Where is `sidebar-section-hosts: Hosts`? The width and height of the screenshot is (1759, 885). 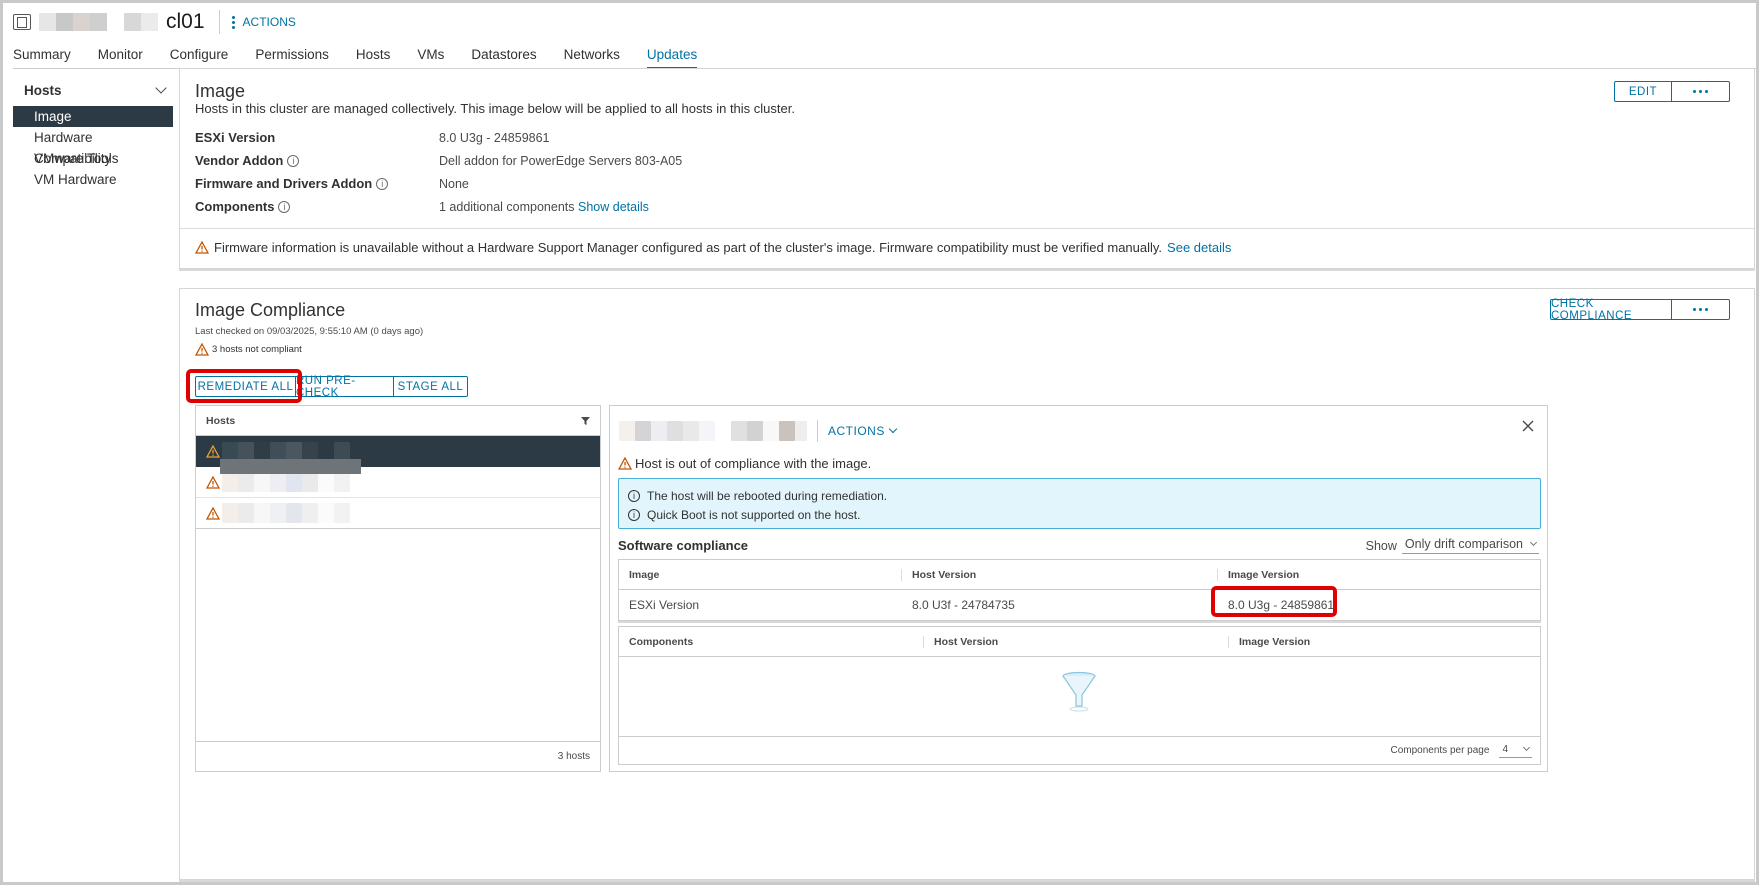
sidebar-section-hosts: Hosts is located at coordinates (93, 90).